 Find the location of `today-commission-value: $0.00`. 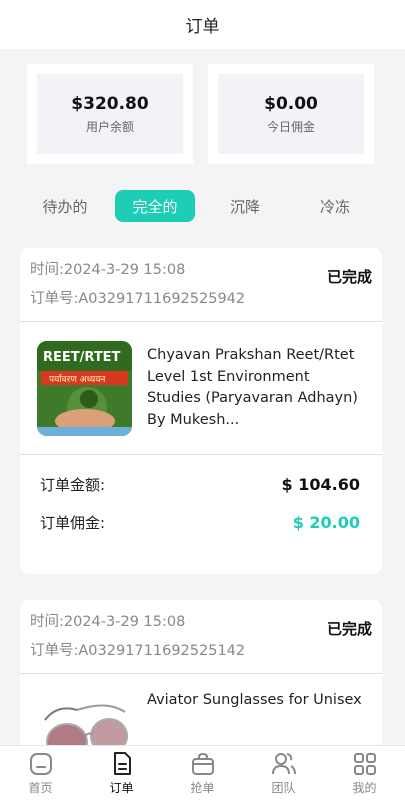

today-commission-value: $0.00 is located at coordinates (291, 103).